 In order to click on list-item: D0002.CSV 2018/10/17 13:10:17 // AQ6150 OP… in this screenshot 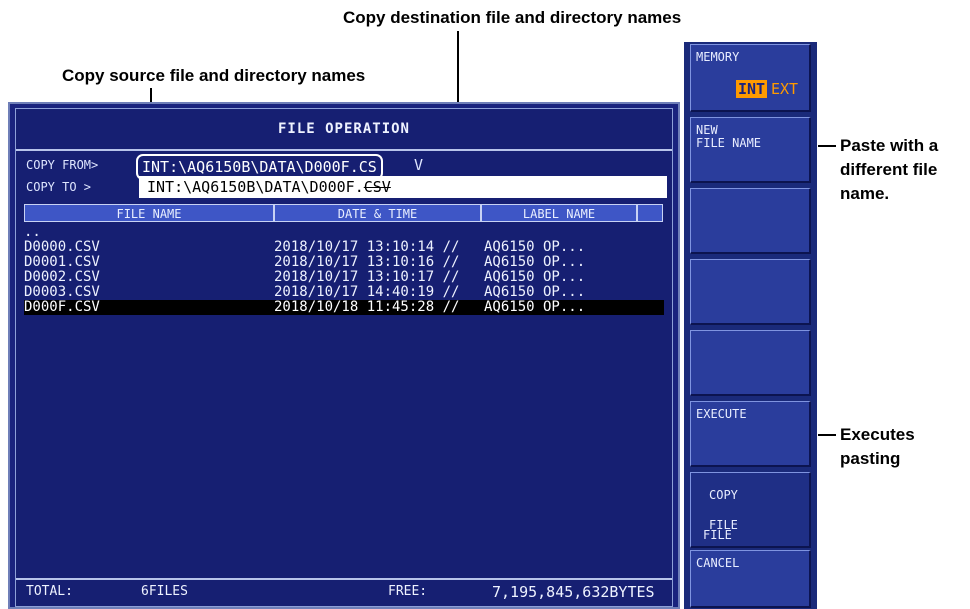, I will do `click(344, 277)`.